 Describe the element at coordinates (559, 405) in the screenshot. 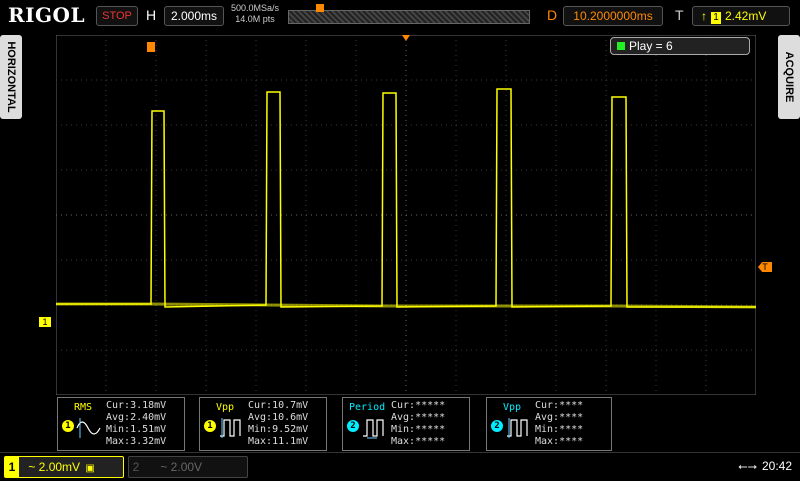

I see `cur-value: Cur:****` at that location.